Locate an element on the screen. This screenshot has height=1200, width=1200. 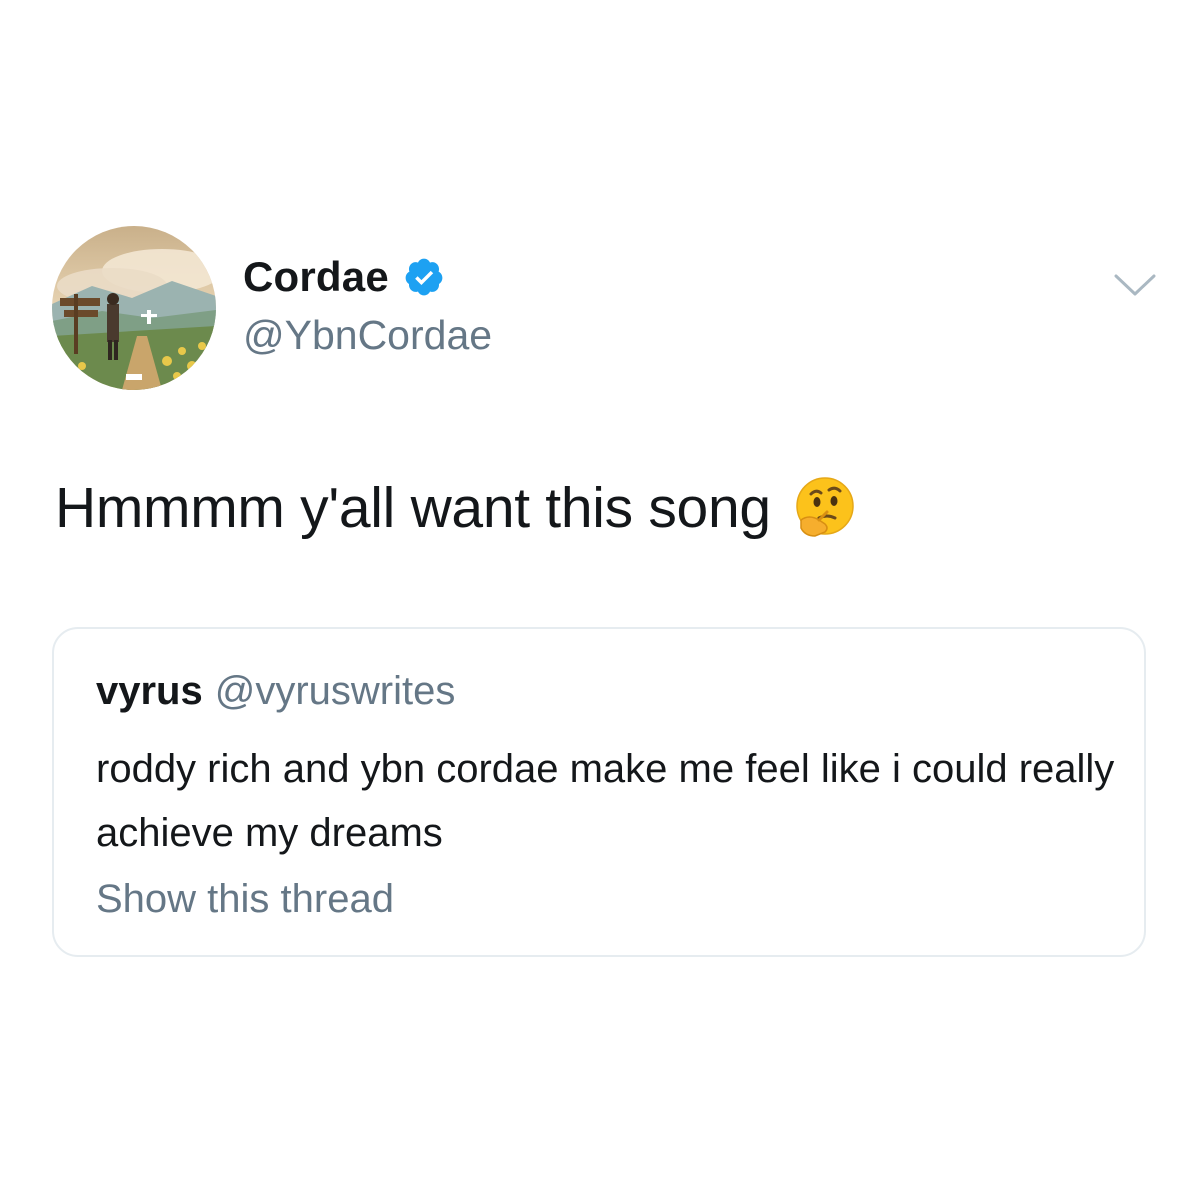
author-avatar is located at coordinates (134, 308).